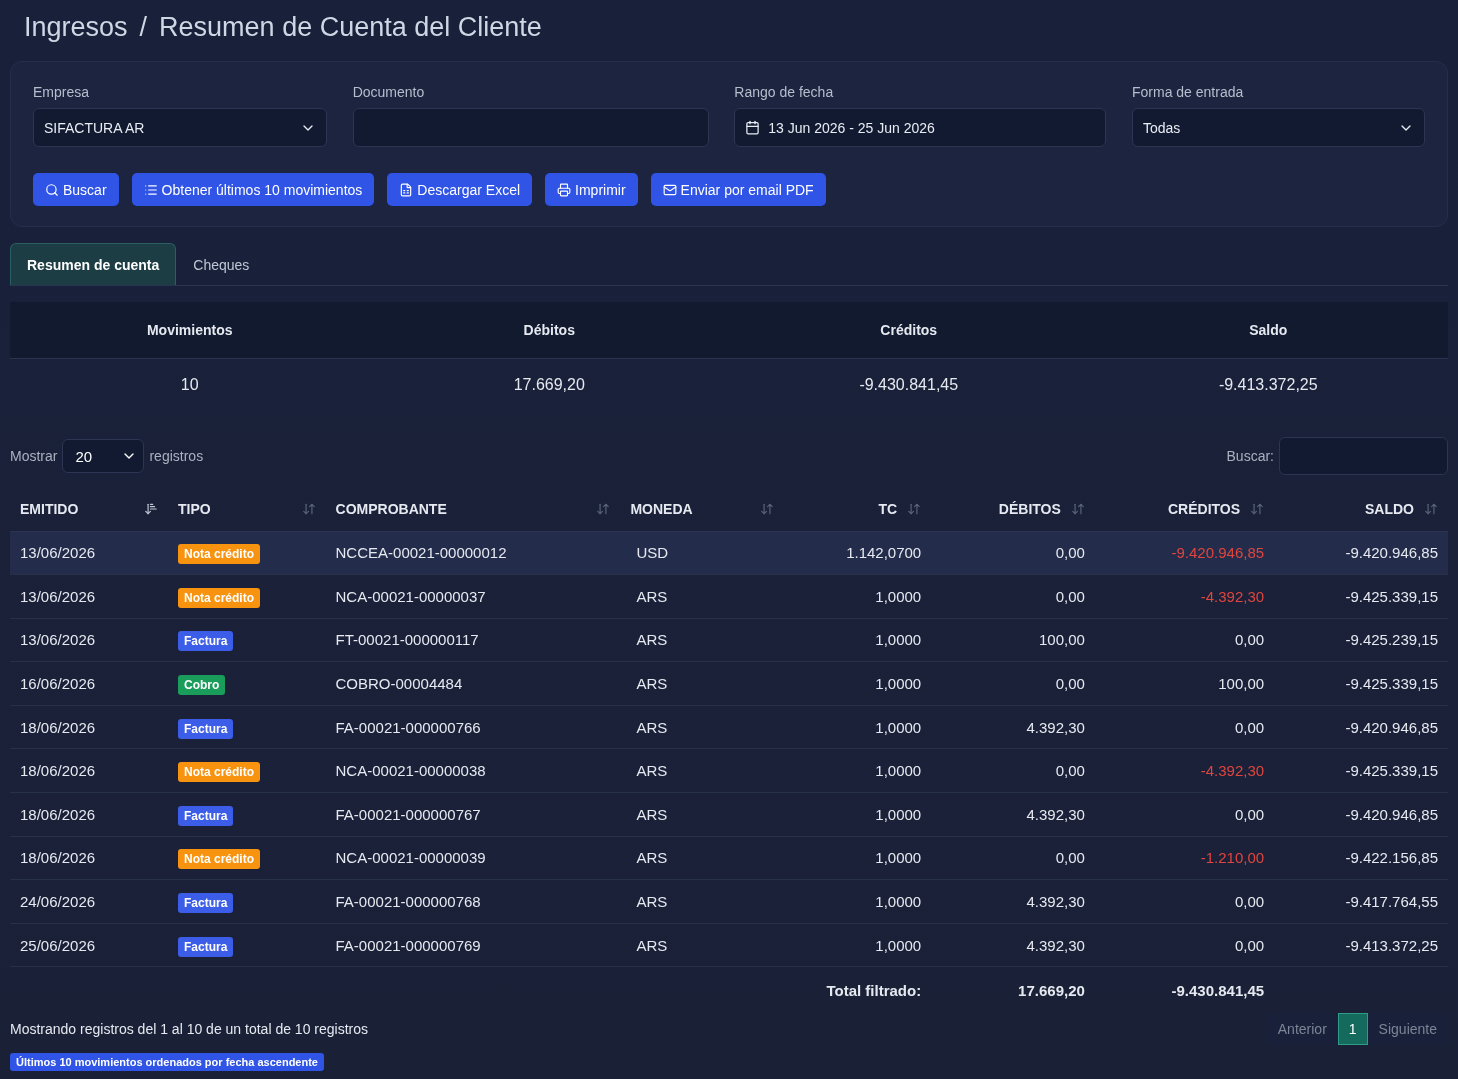 This screenshot has width=1458, height=1079. Describe the element at coordinates (350, 27) in the screenshot. I see `breadcrumb-item: Resumen de Cuenta del Cliente` at that location.